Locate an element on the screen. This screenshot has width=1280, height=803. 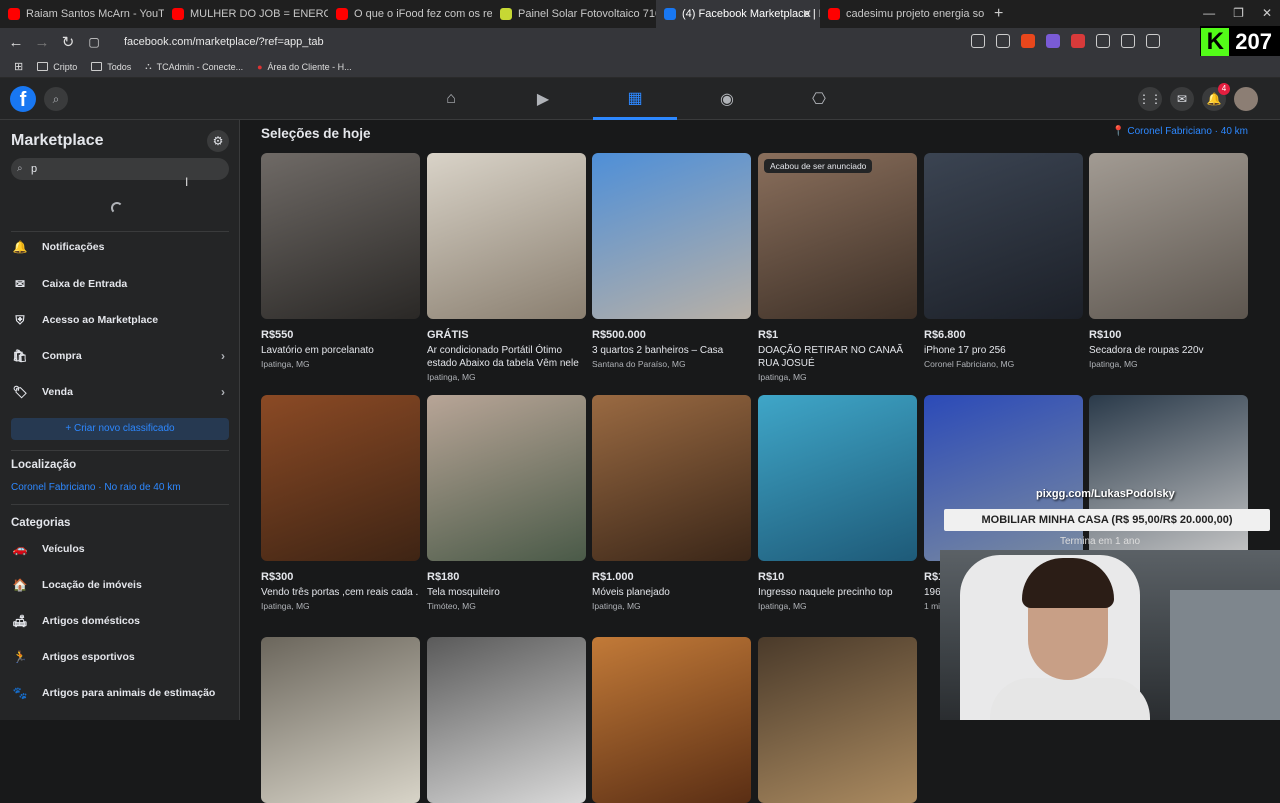
listing-card: R$1.000 Móveis planejado Ipatinga, MG is located at coordinates (671, 503).